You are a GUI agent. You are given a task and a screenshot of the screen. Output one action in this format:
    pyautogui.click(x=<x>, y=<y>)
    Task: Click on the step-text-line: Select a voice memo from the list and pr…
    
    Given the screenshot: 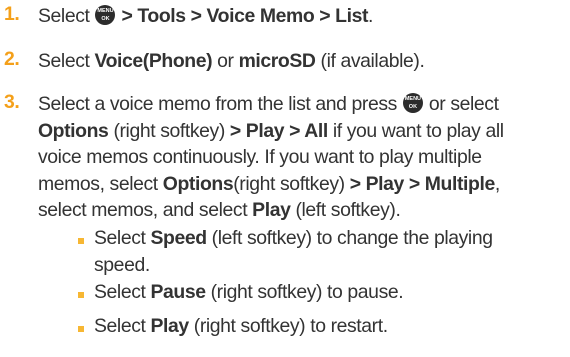 What is the action you would take?
    pyautogui.click(x=268, y=104)
    